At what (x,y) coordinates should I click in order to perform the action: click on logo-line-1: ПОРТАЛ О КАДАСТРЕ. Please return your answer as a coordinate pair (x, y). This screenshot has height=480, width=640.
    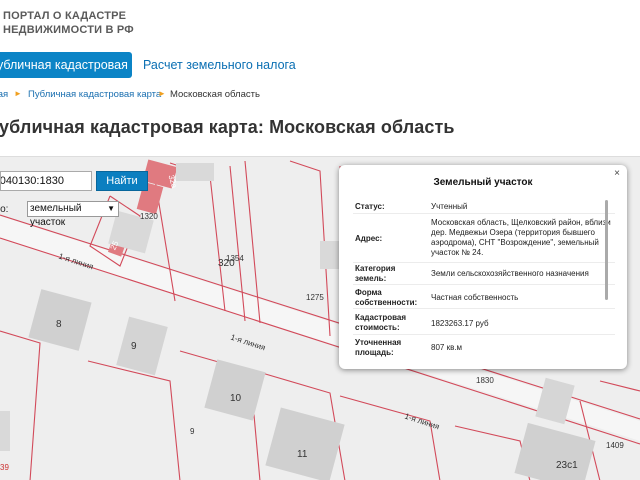
    Looking at the image, I should click on (65, 16).